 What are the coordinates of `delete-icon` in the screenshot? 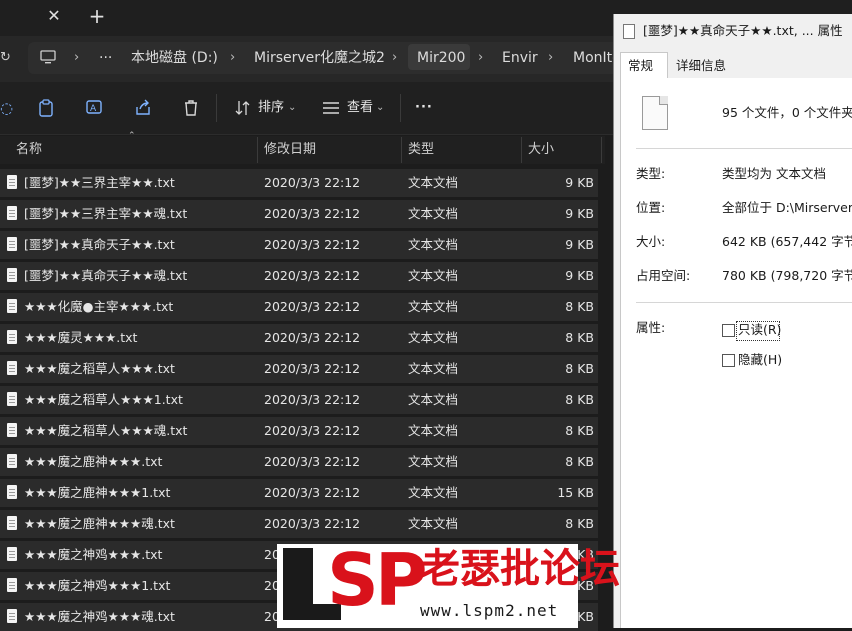 It's located at (191, 108).